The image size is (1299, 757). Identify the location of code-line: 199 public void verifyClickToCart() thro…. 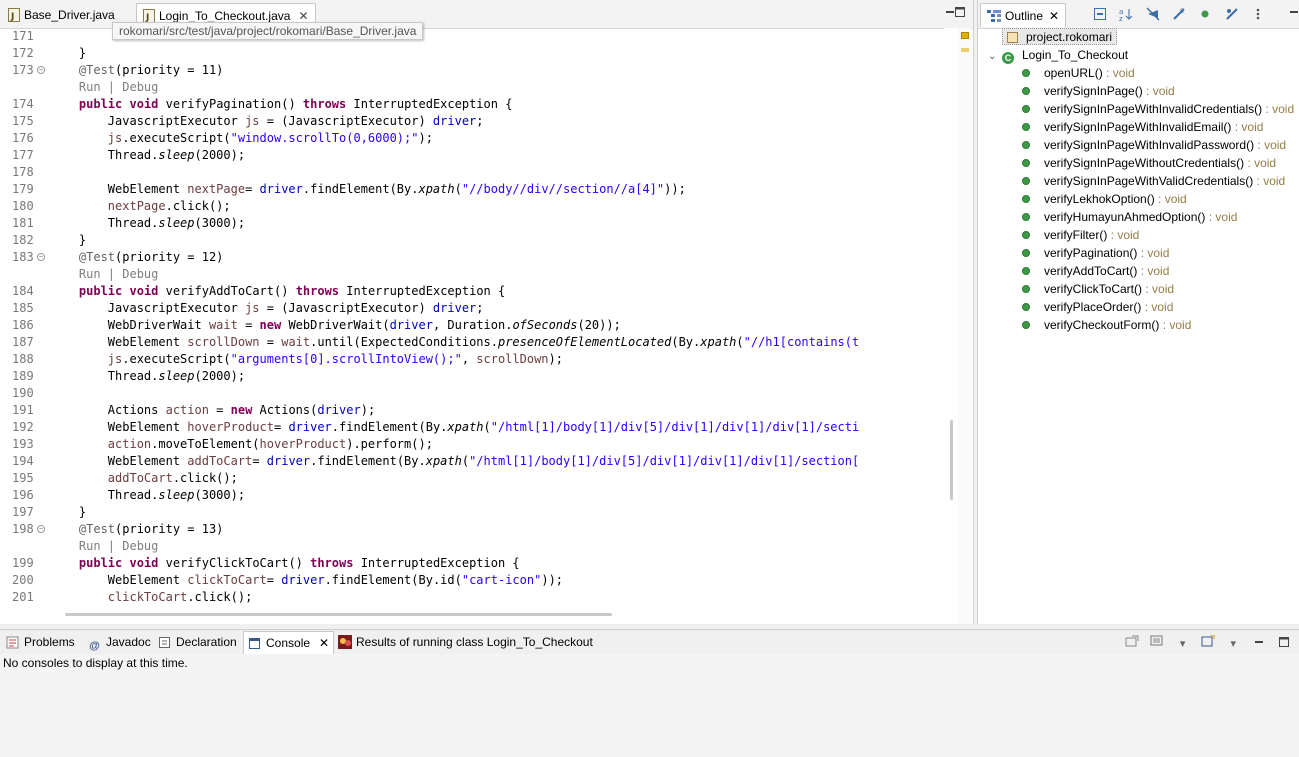
(472, 563).